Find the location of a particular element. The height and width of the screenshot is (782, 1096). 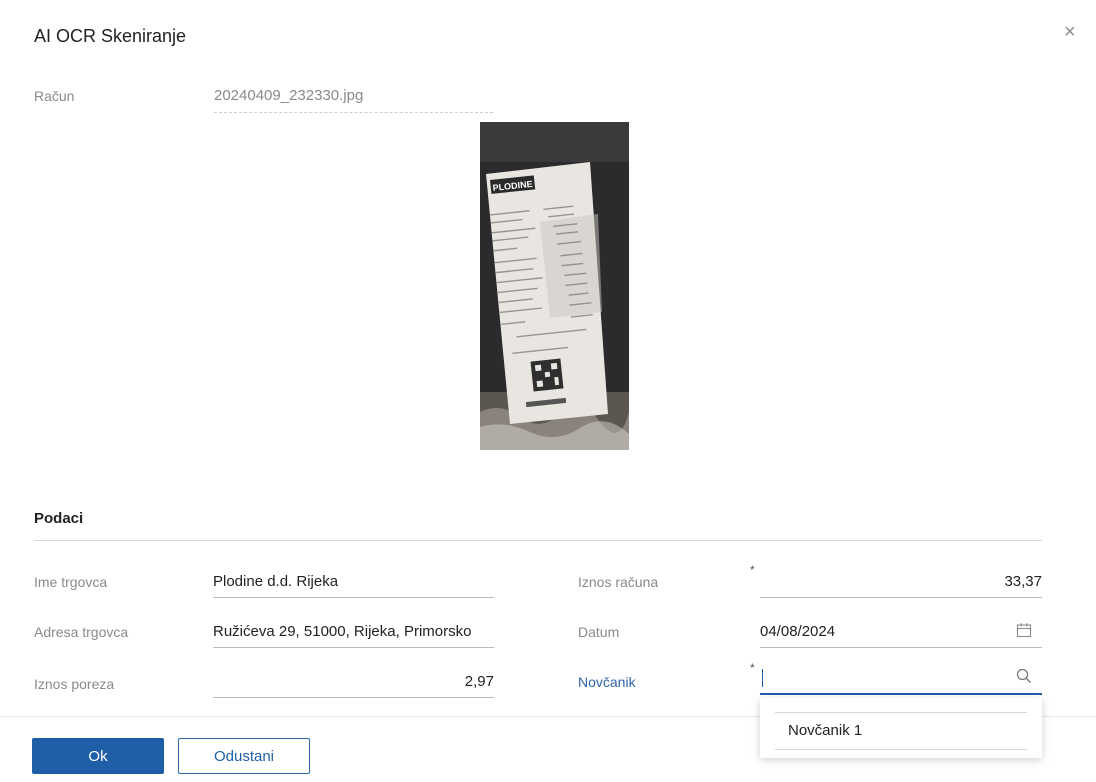

section-title-data: Podaci is located at coordinates (59, 518).